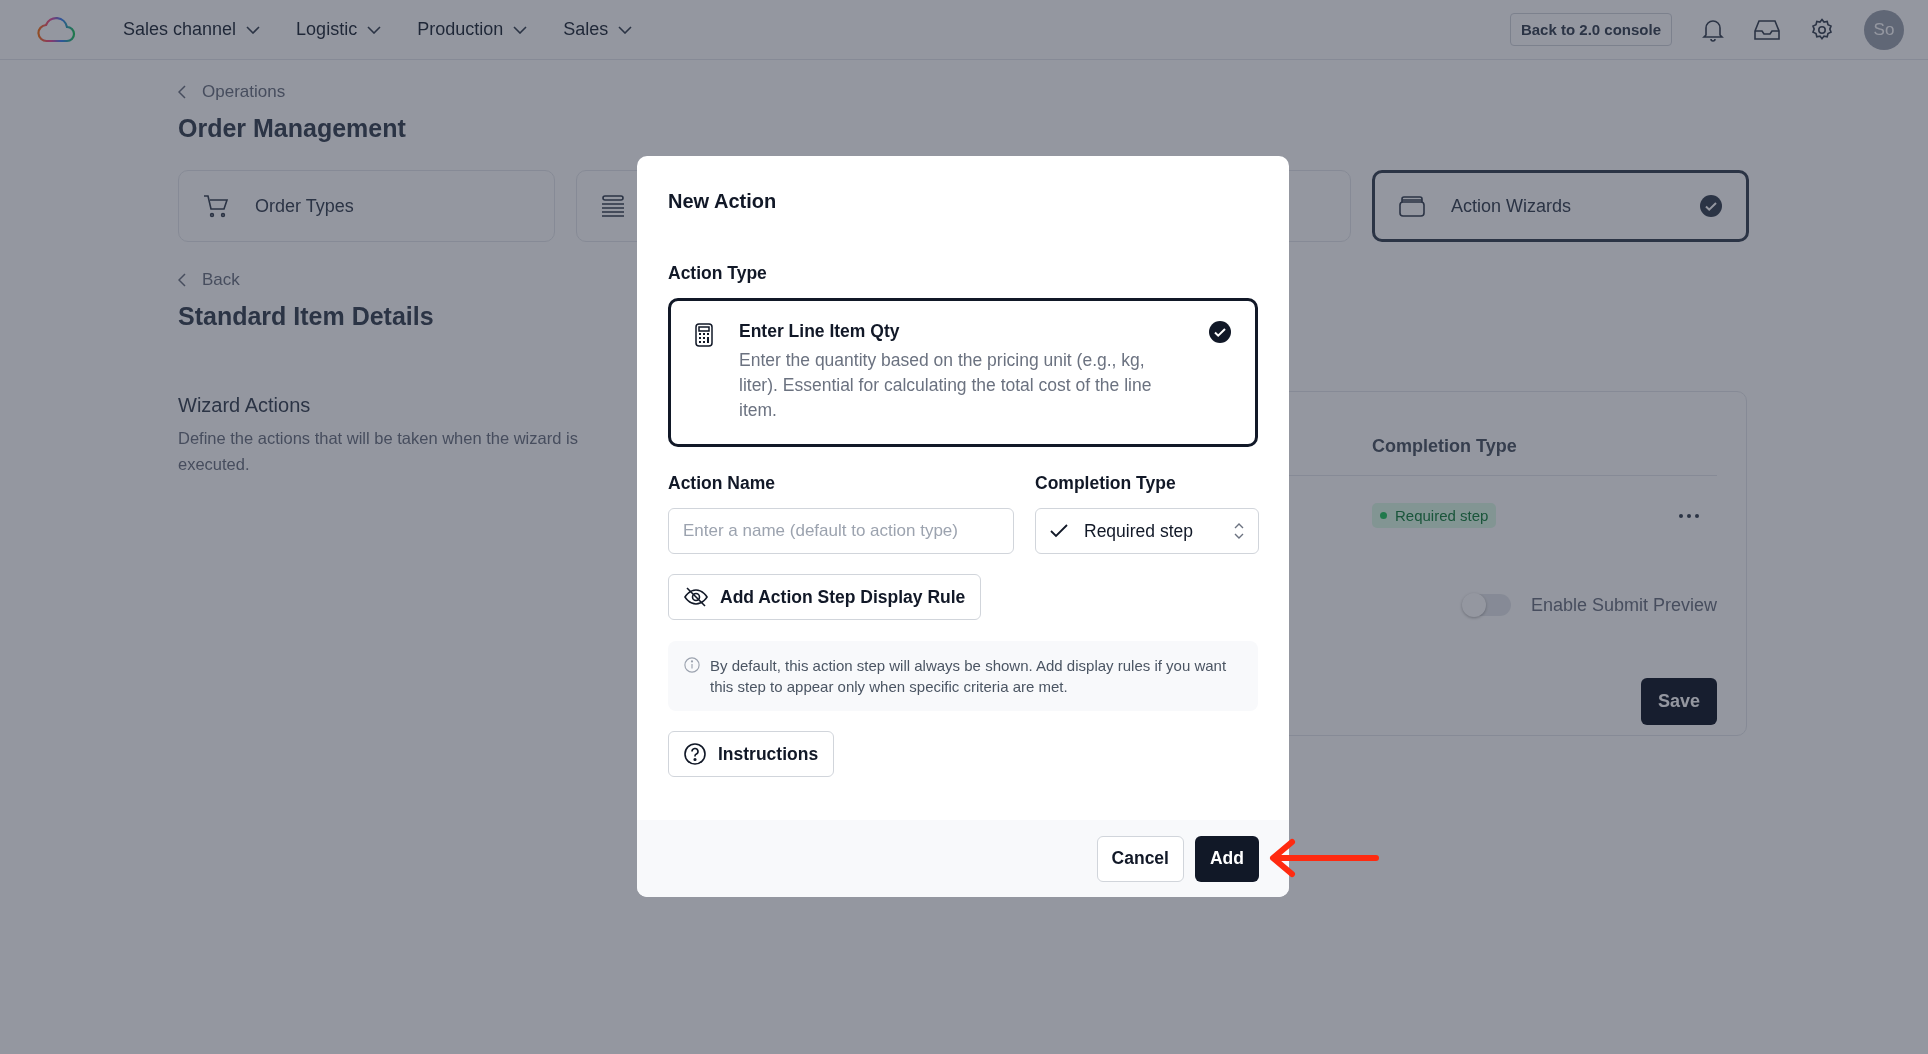 This screenshot has height=1054, width=1928. I want to click on status-badge: Required step, so click(1434, 515).